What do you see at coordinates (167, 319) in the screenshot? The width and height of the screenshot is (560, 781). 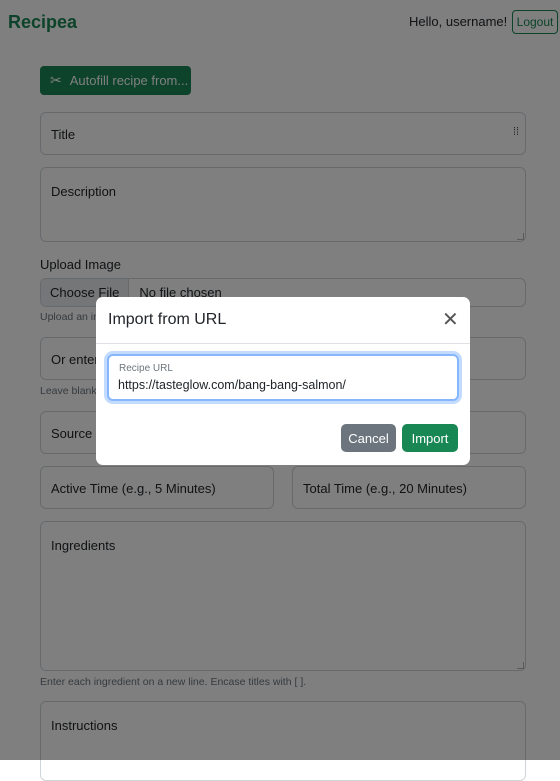 I see `modal-title: Import from URL` at bounding box center [167, 319].